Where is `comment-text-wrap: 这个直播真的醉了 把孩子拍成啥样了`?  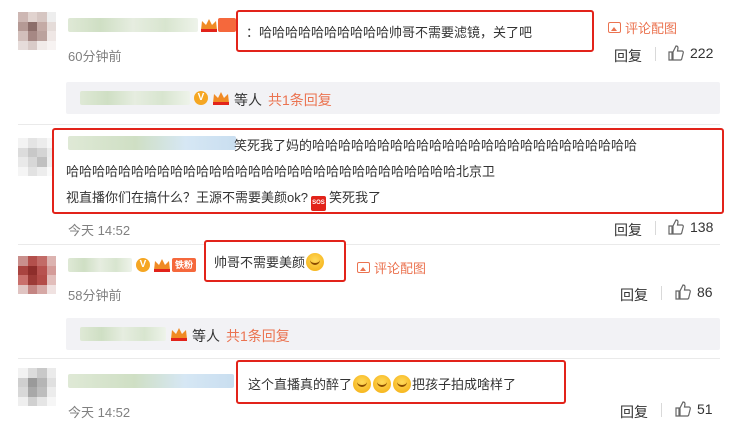
comment-text-wrap: 这个直播真的醉了 把孩子拍成啥样了 is located at coordinates (382, 383).